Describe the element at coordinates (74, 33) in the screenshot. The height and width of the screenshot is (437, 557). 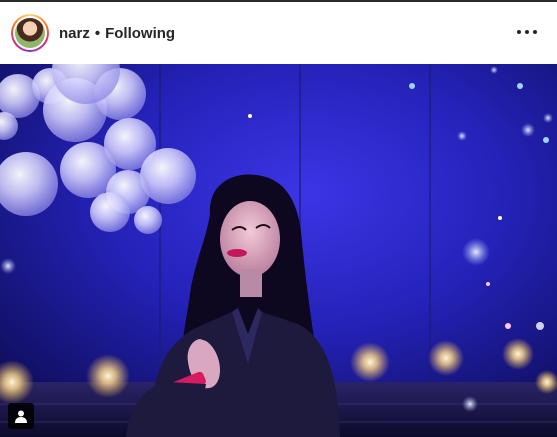
I see `username-link: narz` at that location.